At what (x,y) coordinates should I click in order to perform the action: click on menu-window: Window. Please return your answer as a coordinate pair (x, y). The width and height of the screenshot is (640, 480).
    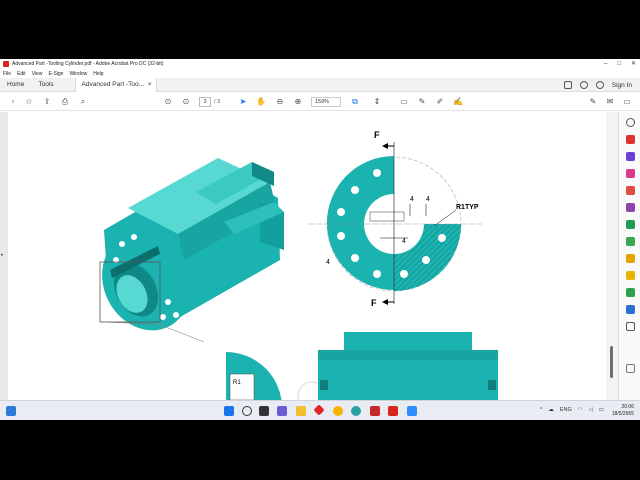
    Looking at the image, I should click on (78, 74).